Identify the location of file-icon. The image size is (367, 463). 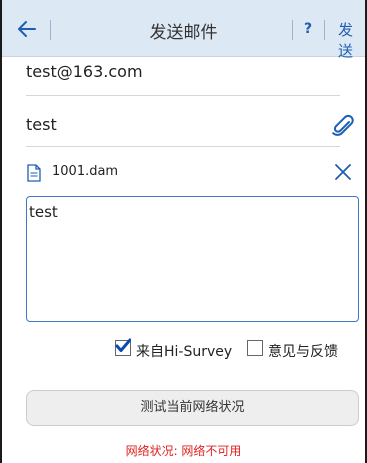
(34, 173).